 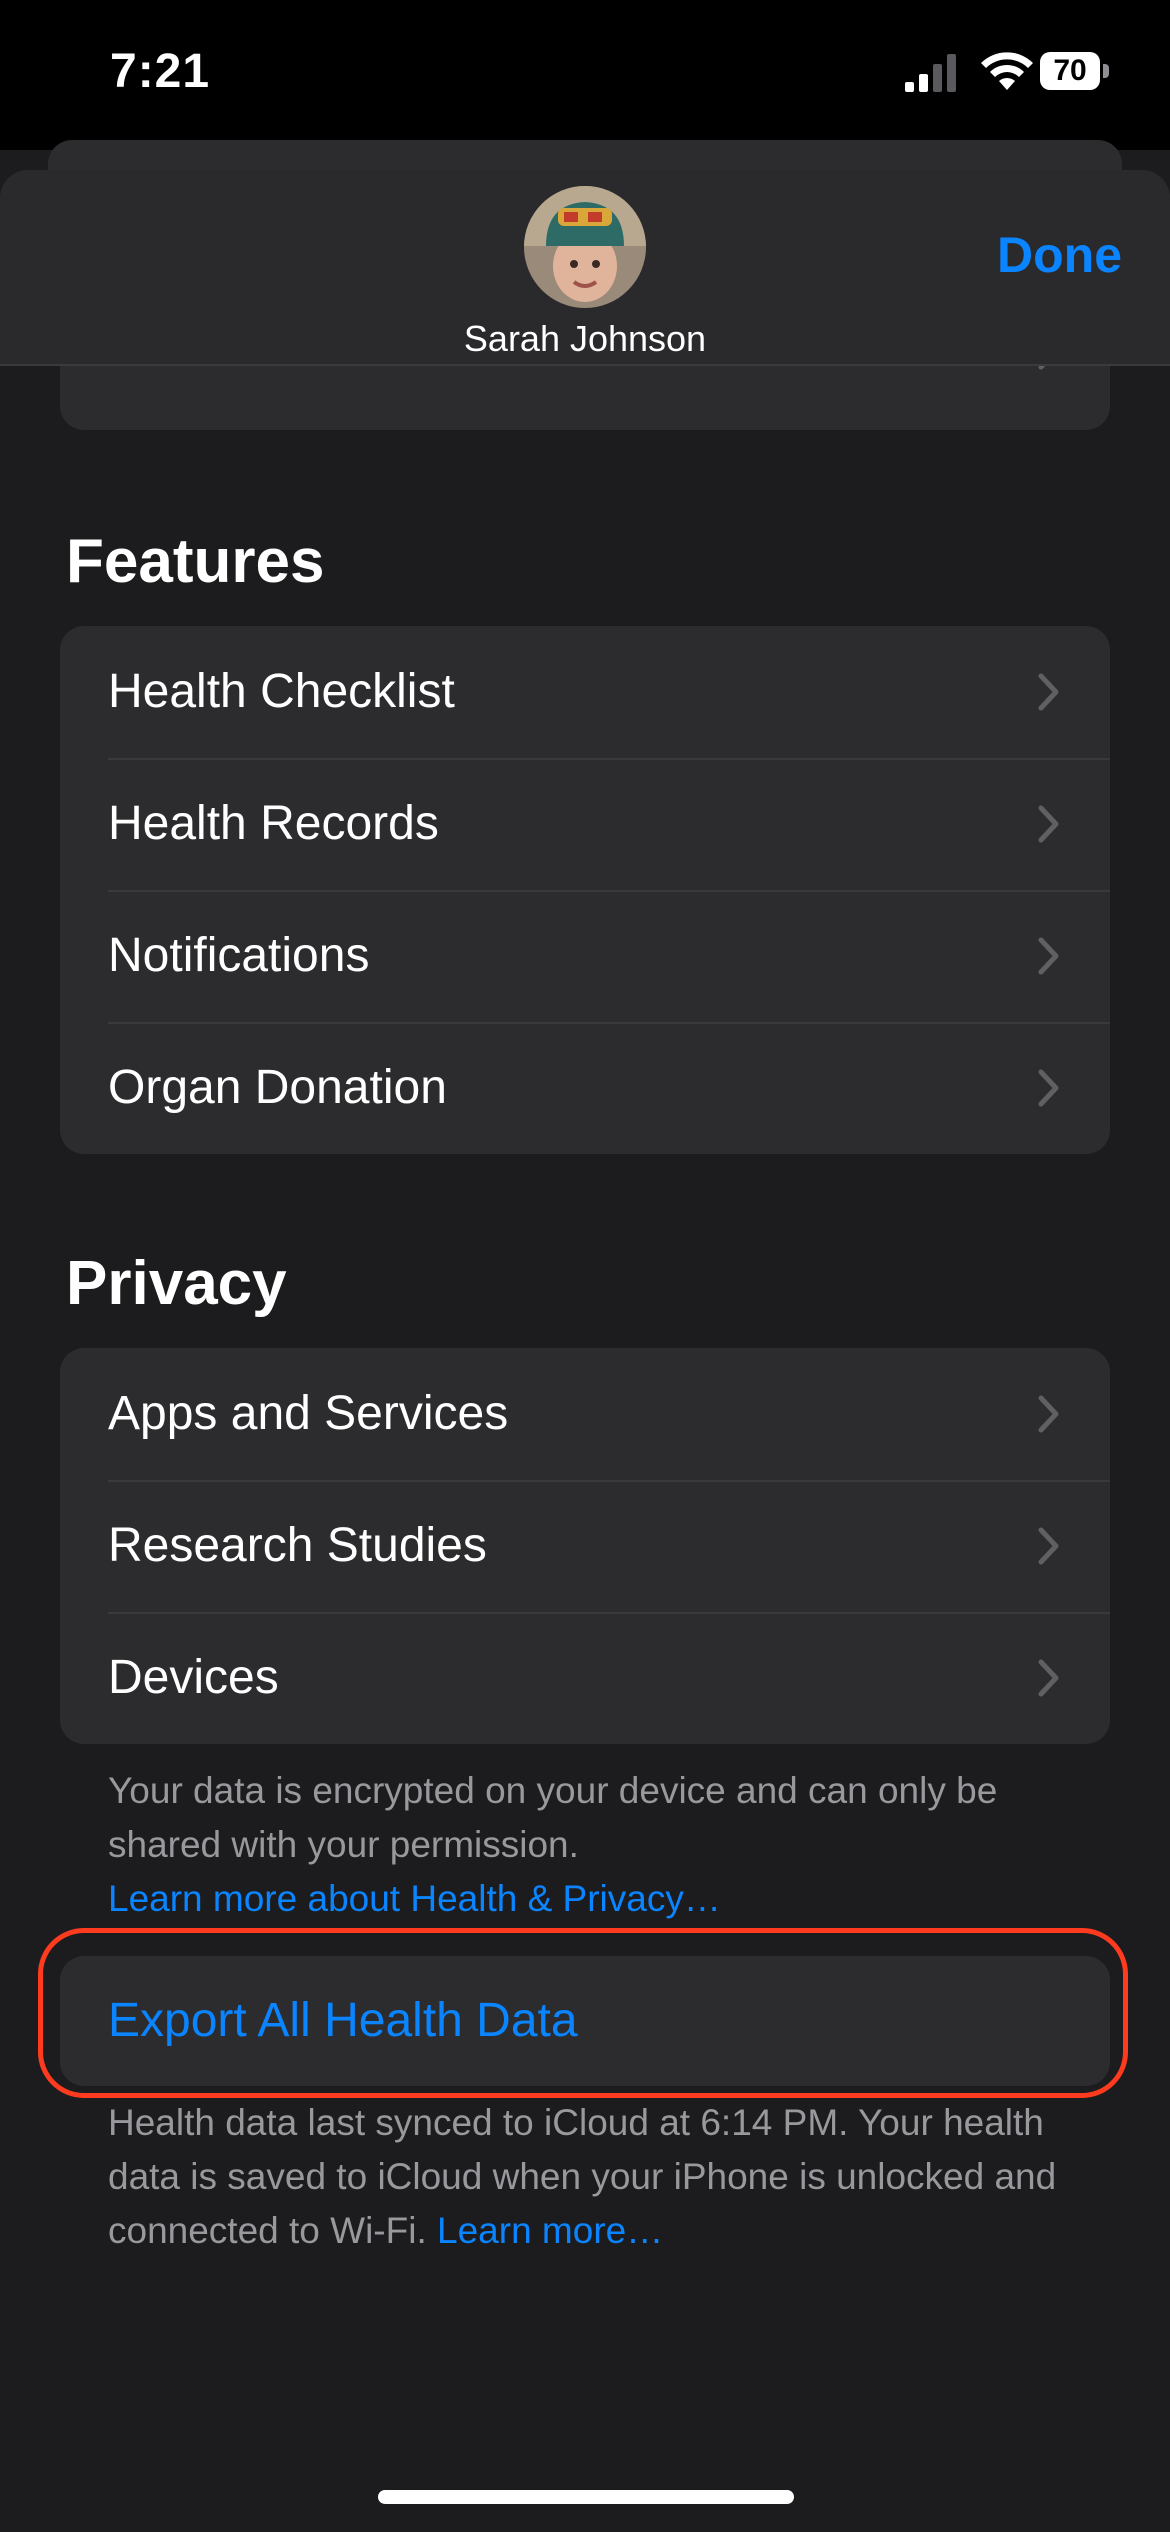 I want to click on done-button: Done, so click(x=1059, y=255).